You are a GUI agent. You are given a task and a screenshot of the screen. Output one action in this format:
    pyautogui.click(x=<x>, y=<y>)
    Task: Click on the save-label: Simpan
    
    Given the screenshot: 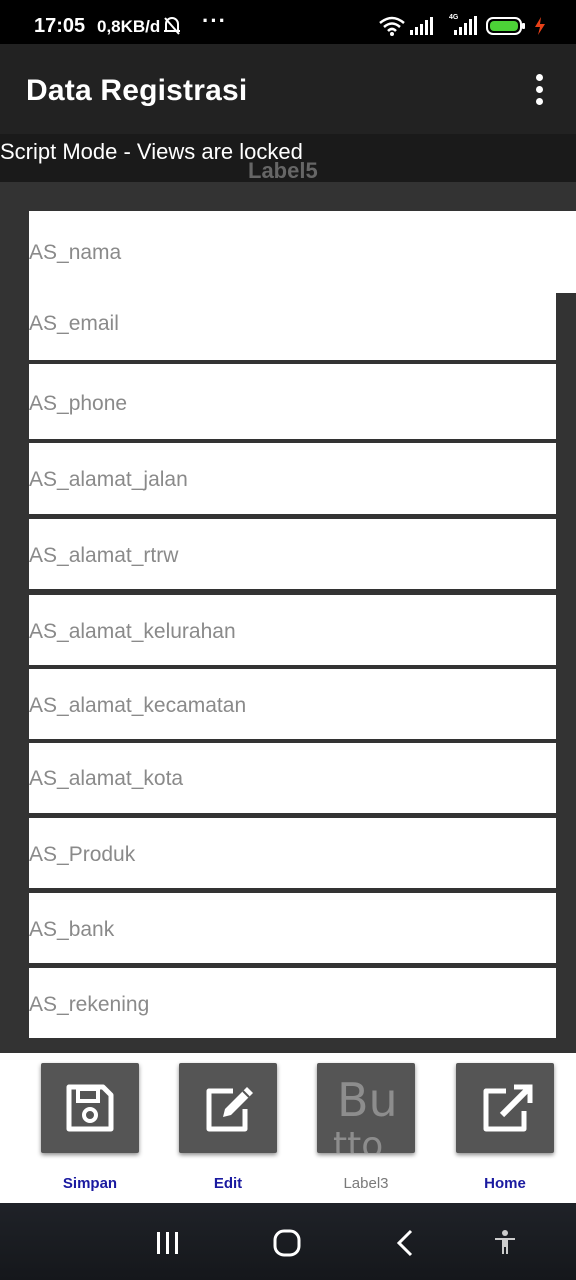 What is the action you would take?
    pyautogui.click(x=90, y=1183)
    